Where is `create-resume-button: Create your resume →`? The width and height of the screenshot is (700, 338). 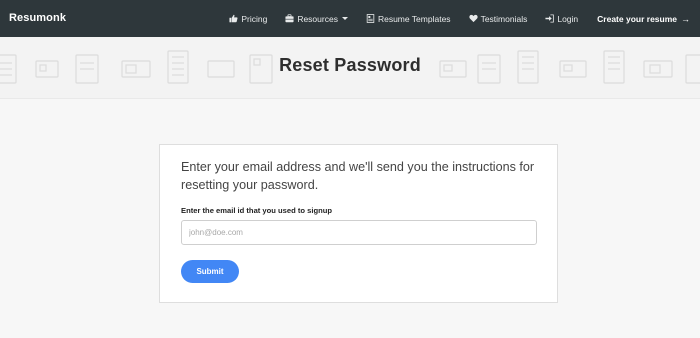
create-resume-button: Create your resume → is located at coordinates (643, 19).